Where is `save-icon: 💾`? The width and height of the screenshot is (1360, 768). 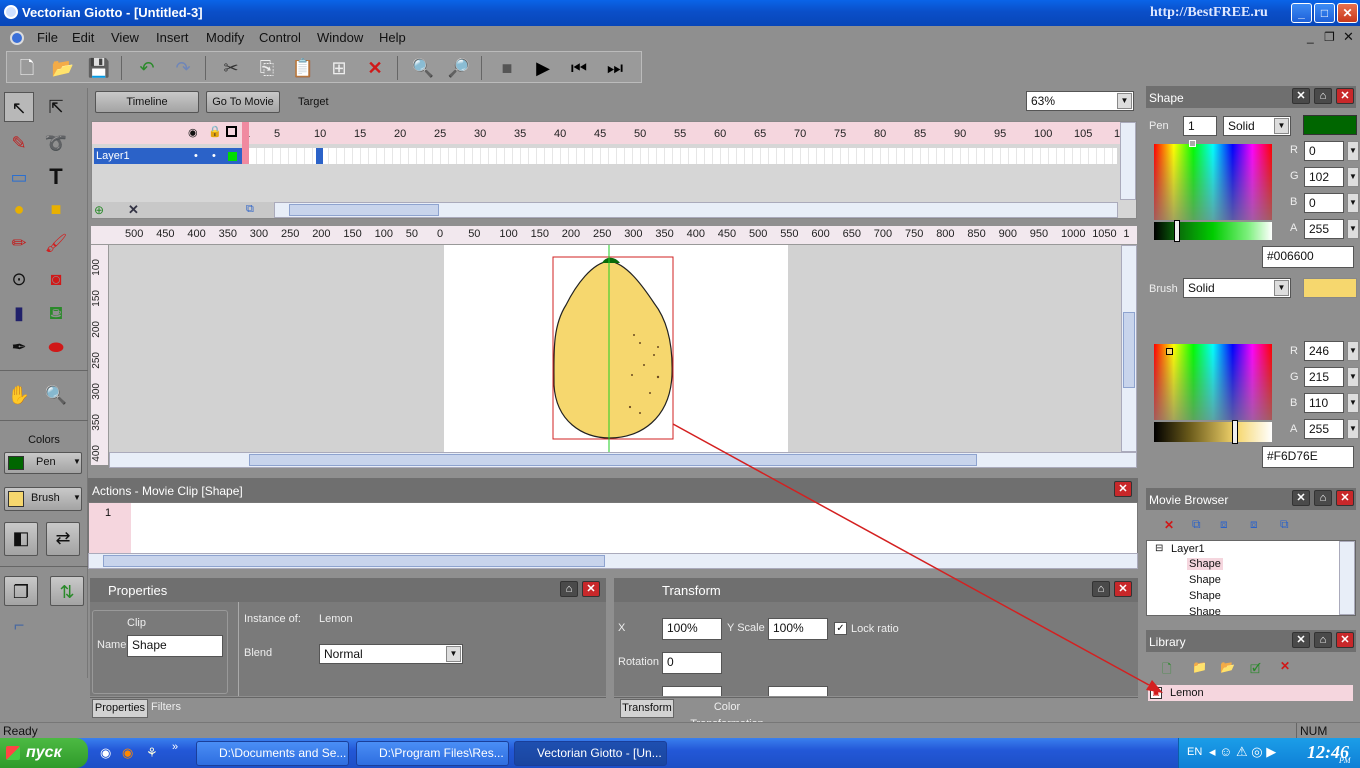 save-icon: 💾 is located at coordinates (99, 68).